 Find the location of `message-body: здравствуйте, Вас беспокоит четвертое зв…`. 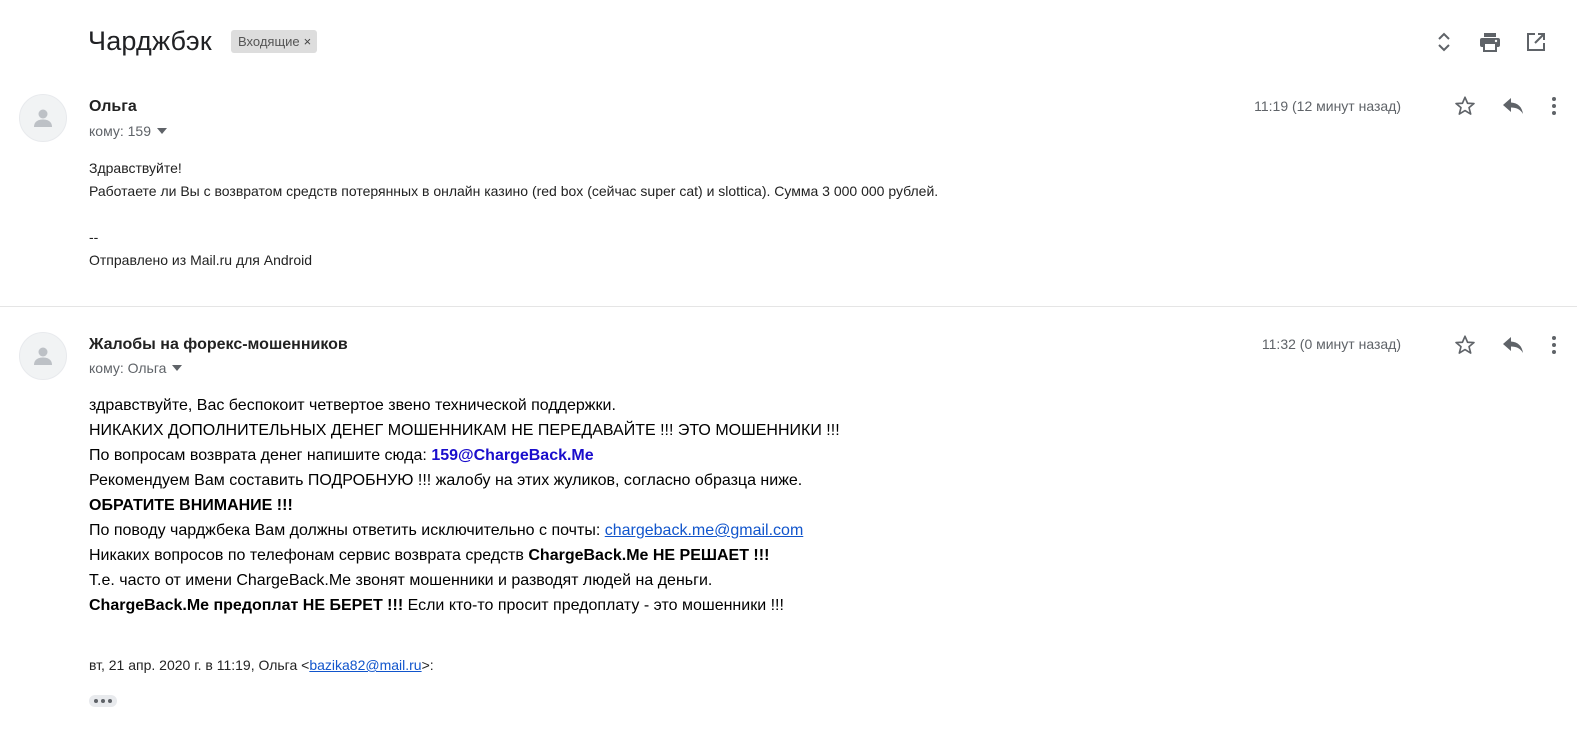

message-body: здравствуйте, Вас беспокоит четвертое зв… is located at coordinates (464, 505).